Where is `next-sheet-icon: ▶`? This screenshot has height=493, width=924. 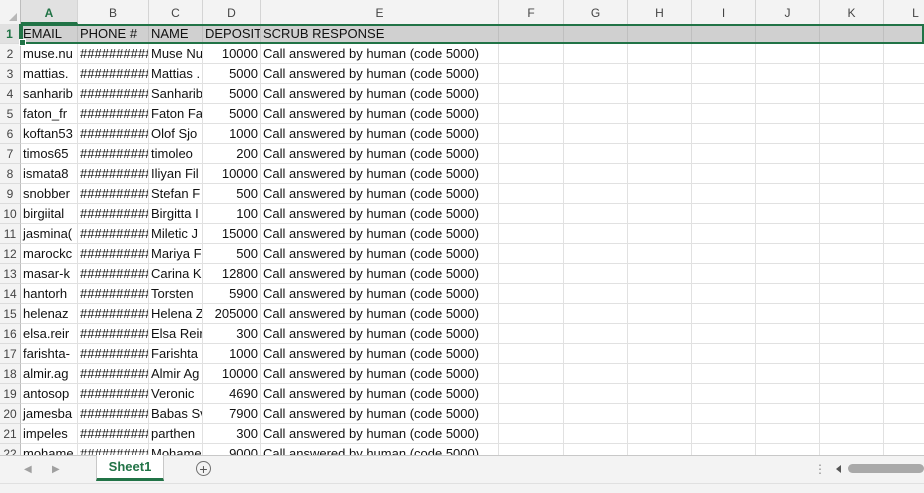
next-sheet-icon: ▶ is located at coordinates (56, 469).